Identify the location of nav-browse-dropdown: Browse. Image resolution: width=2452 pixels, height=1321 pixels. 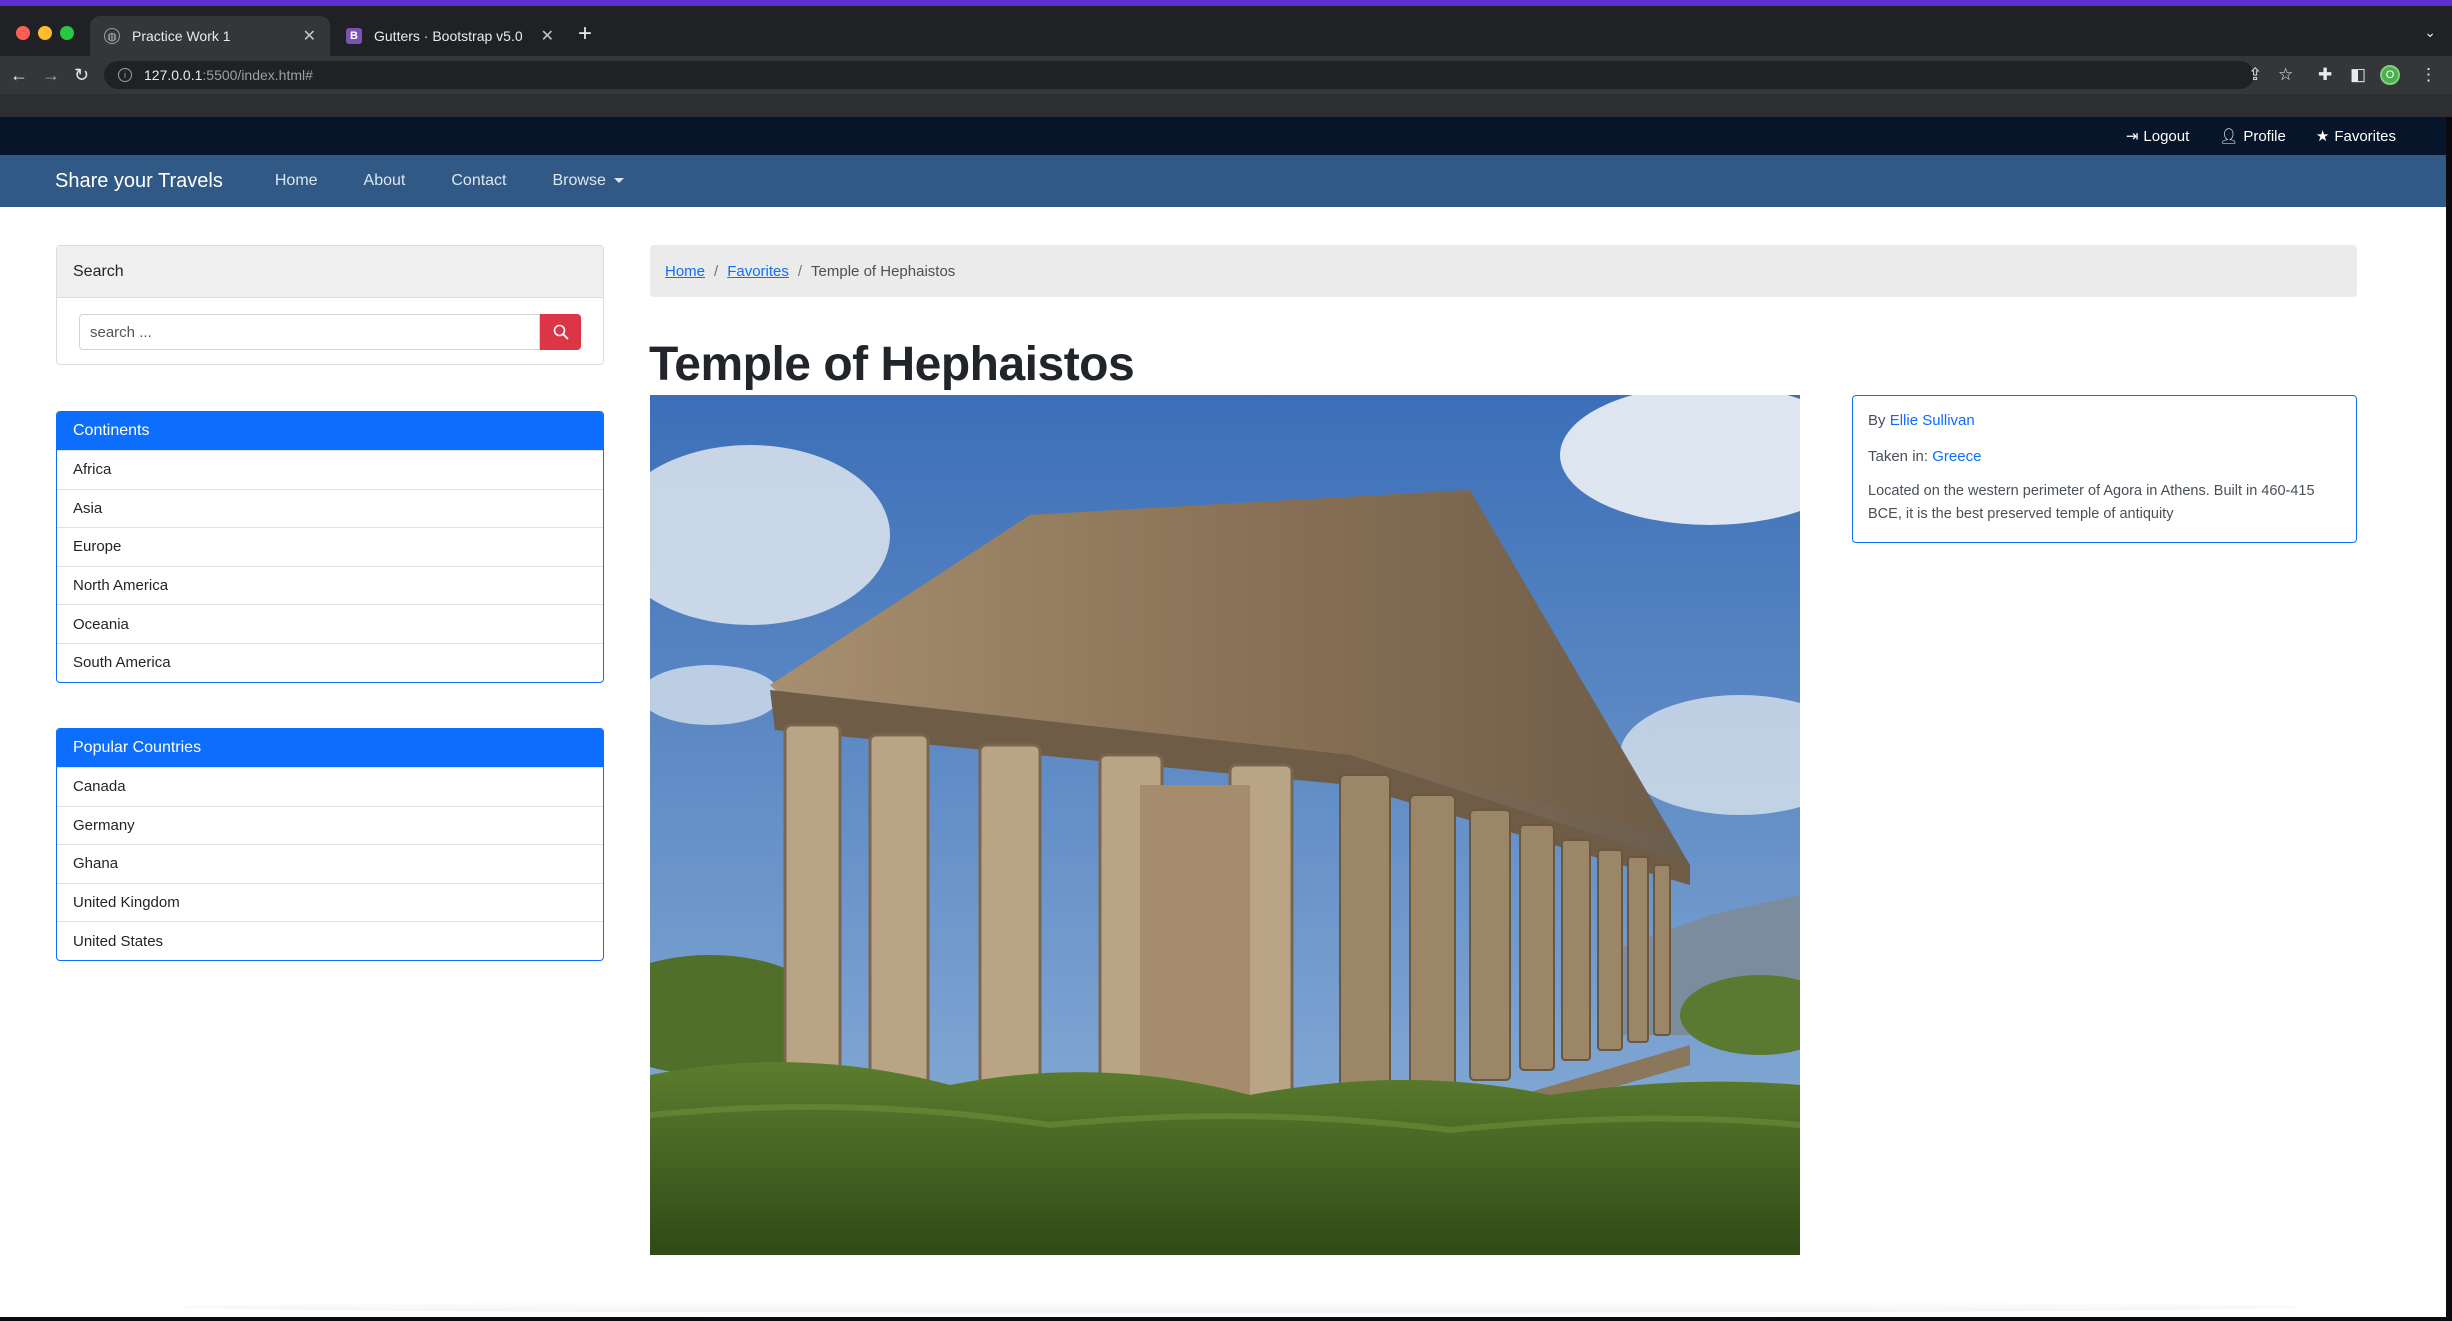
(588, 181).